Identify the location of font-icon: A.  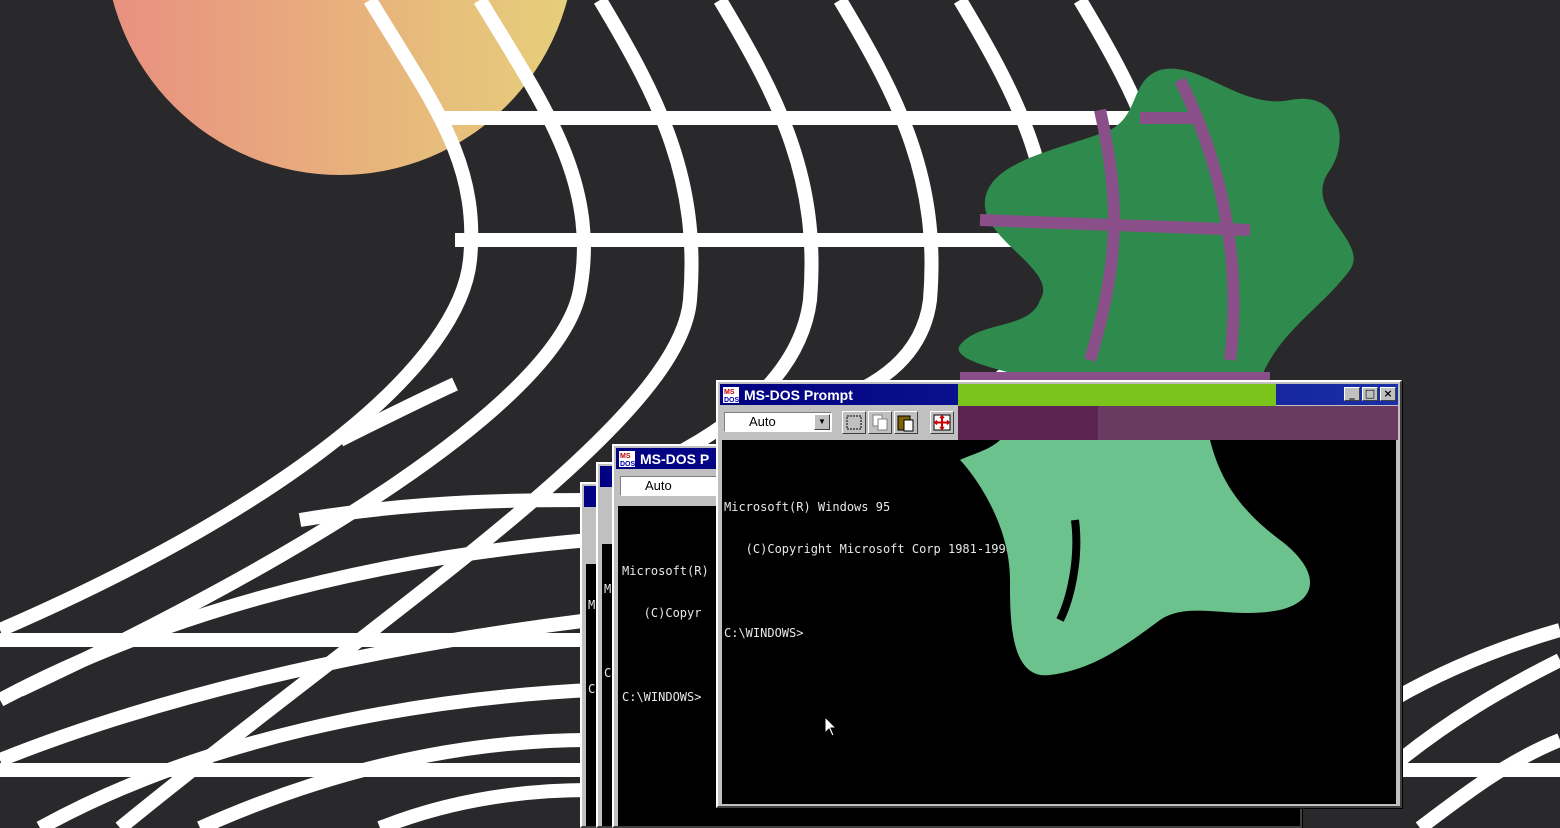
(1047, 424).